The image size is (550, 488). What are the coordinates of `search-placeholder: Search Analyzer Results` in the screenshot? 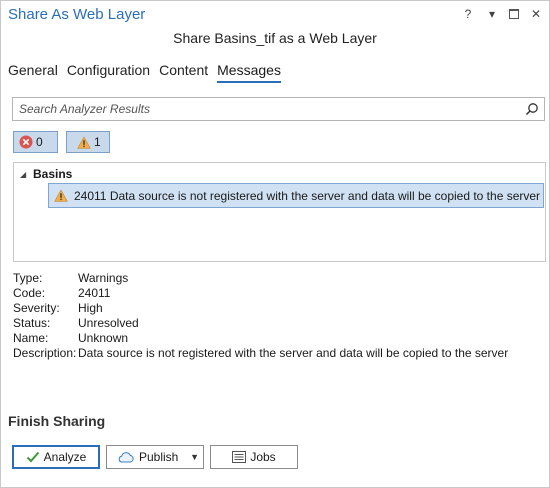 It's located at (84, 109).